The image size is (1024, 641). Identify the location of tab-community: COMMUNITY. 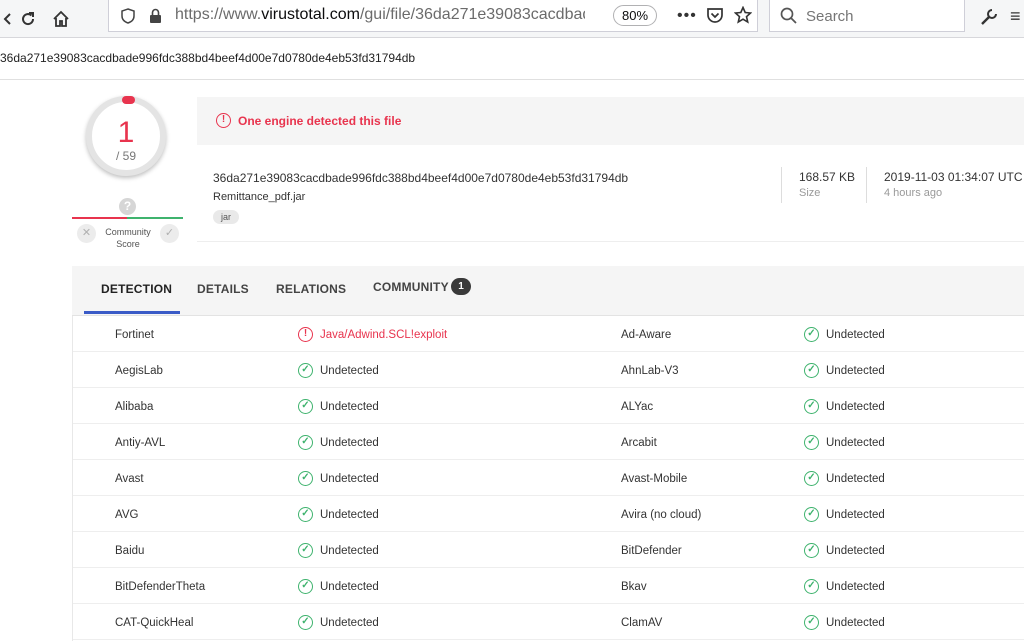
(411, 287).